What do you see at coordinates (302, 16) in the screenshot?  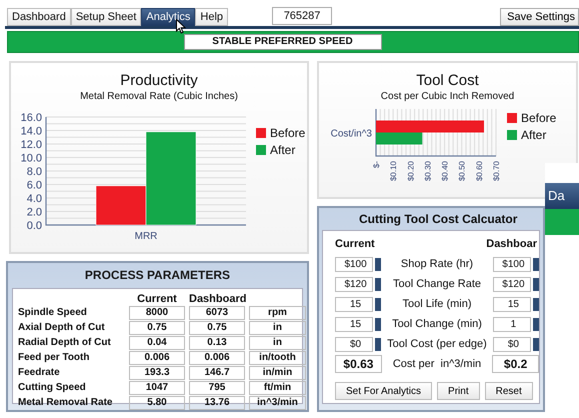 I see `job-number-field: 765287` at bounding box center [302, 16].